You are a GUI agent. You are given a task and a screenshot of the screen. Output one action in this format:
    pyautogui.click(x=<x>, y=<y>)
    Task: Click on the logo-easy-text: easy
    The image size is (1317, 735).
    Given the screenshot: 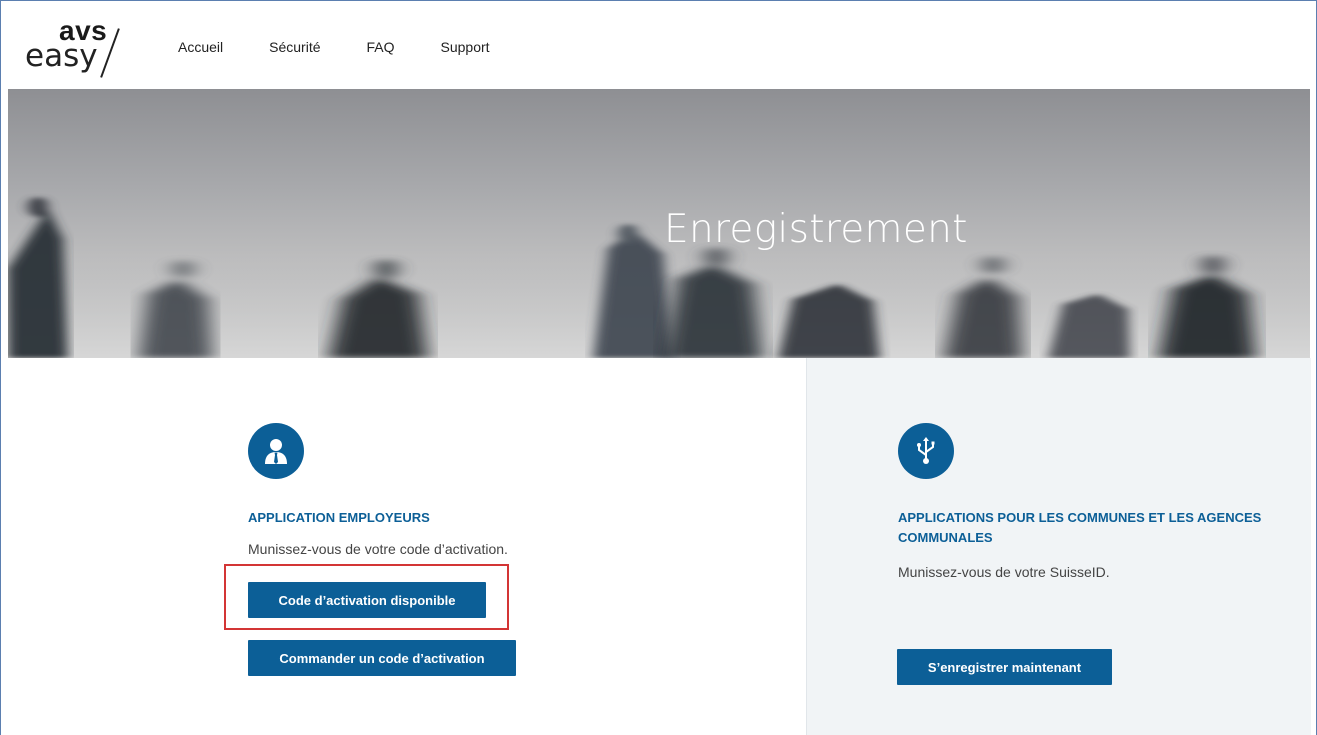 What is the action you would take?
    pyautogui.click(x=61, y=56)
    